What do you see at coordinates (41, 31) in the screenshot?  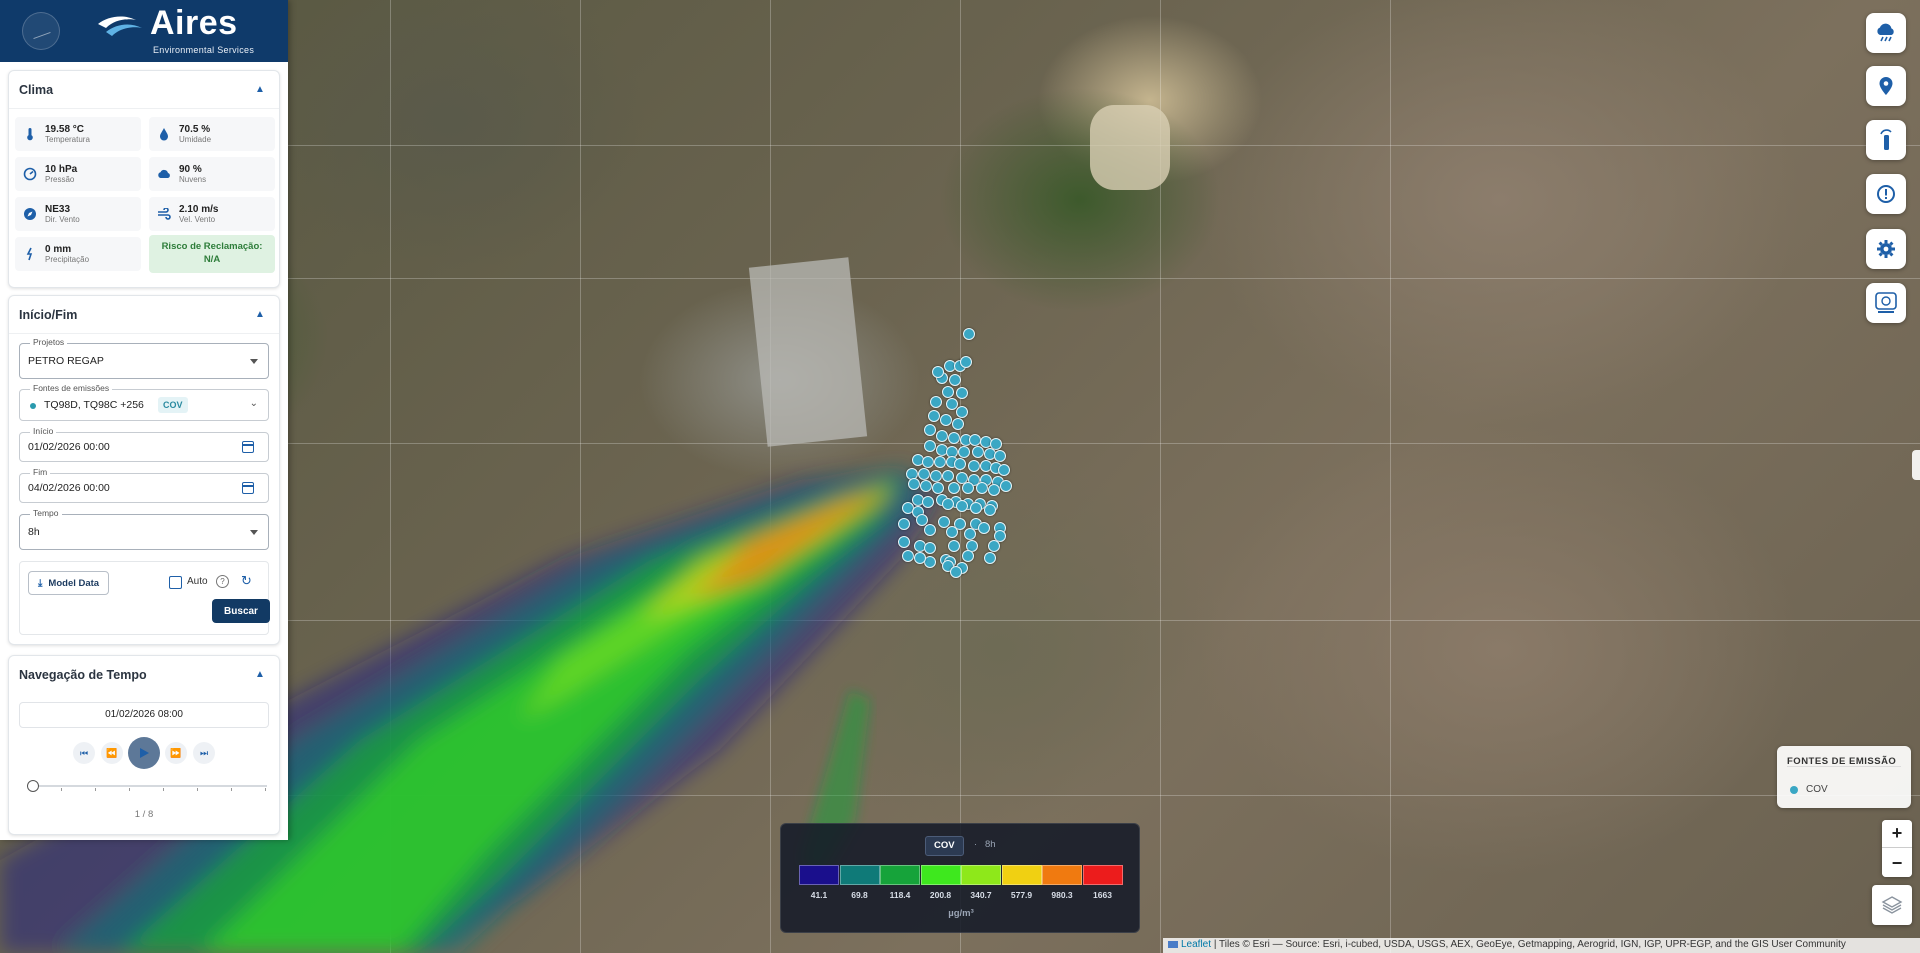 I see `menu-button` at bounding box center [41, 31].